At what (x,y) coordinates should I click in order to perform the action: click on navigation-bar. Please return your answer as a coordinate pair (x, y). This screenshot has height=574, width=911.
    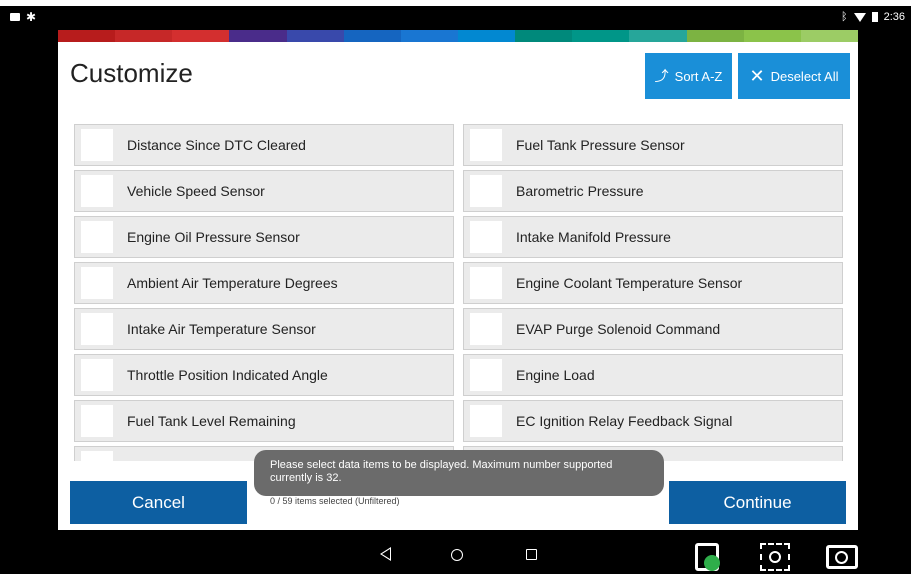
    Looking at the image, I should click on (455, 557).